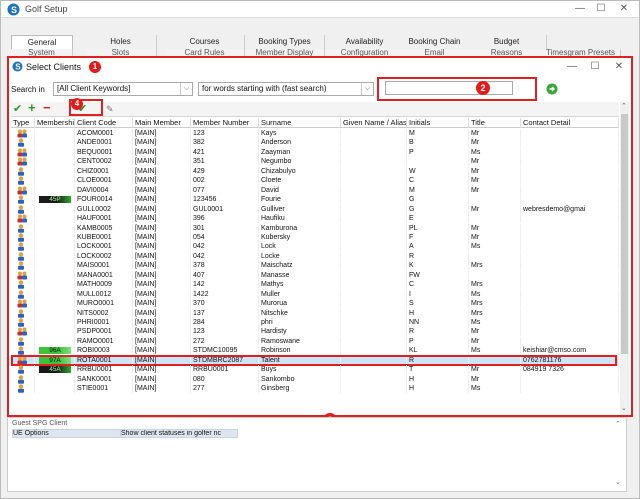 The height and width of the screenshot is (499, 640). I want to click on column-header-given-name-alias: Given Name / Alias, so click(374, 123).